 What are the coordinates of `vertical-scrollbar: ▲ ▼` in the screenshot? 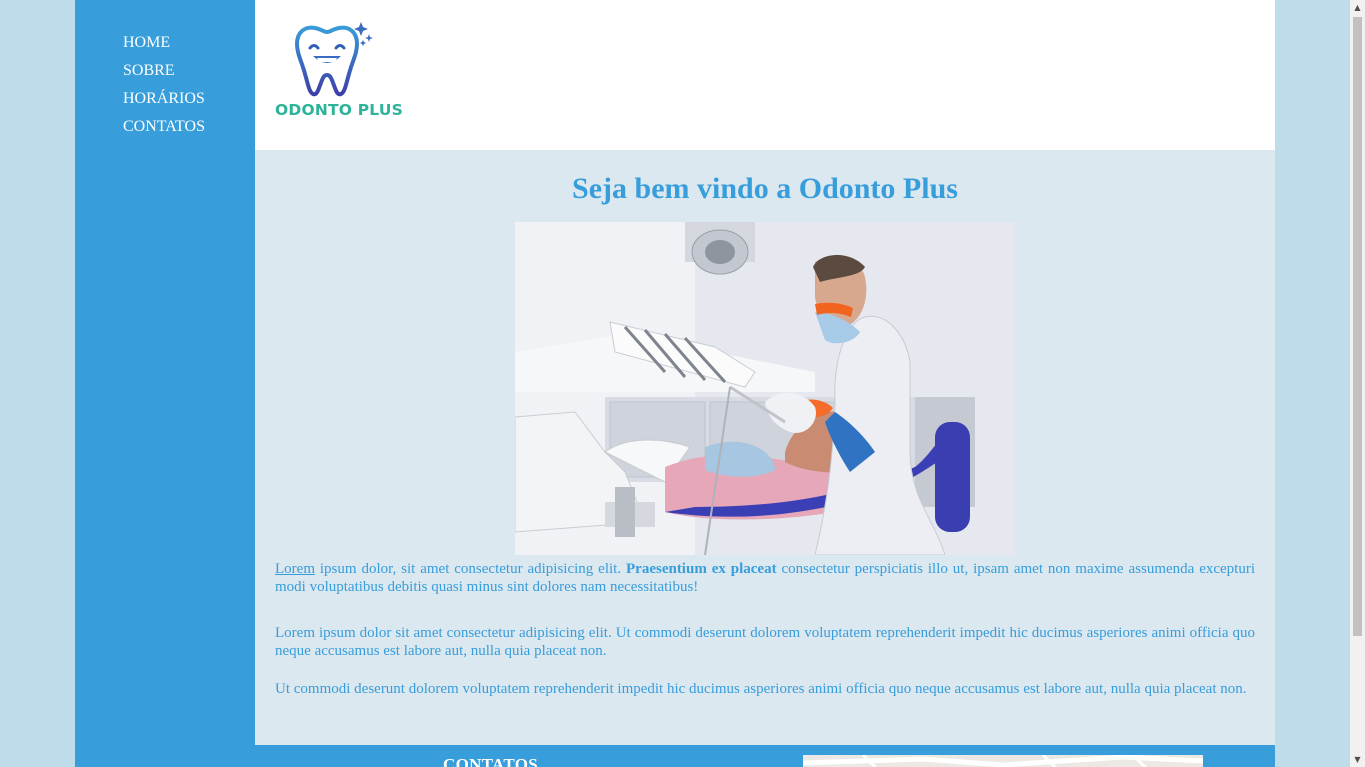 It's located at (1357, 383).